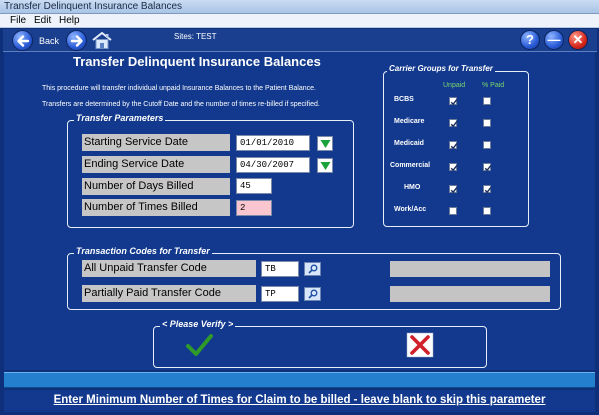 The width and height of the screenshot is (599, 415). I want to click on checkbox-unpaid-commercial, so click(453, 167).